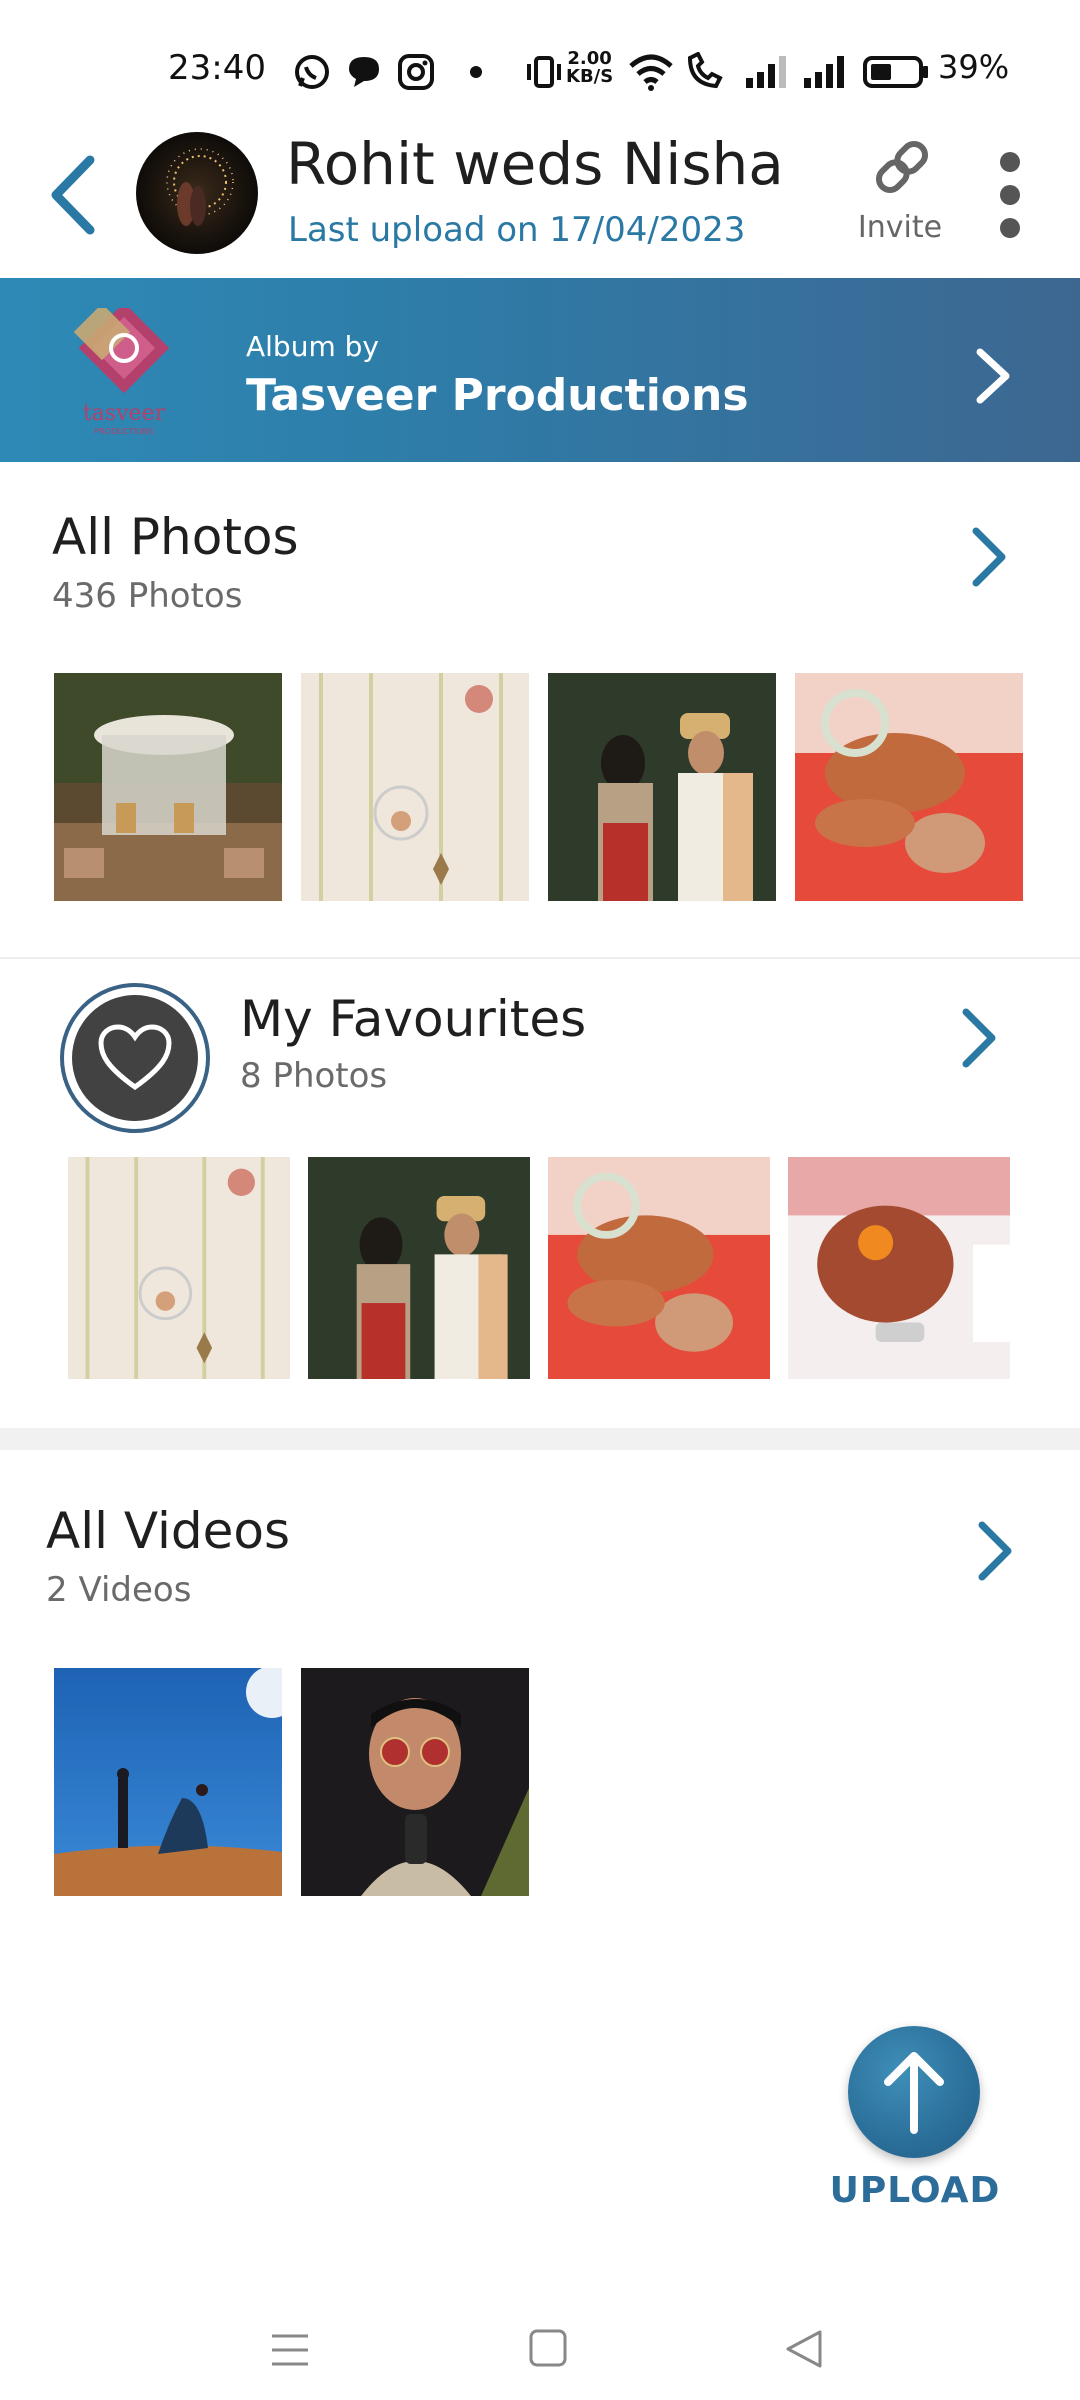 This screenshot has height=2400, width=1080. Describe the element at coordinates (544, 72) in the screenshot. I see `vibrate-icon` at that location.